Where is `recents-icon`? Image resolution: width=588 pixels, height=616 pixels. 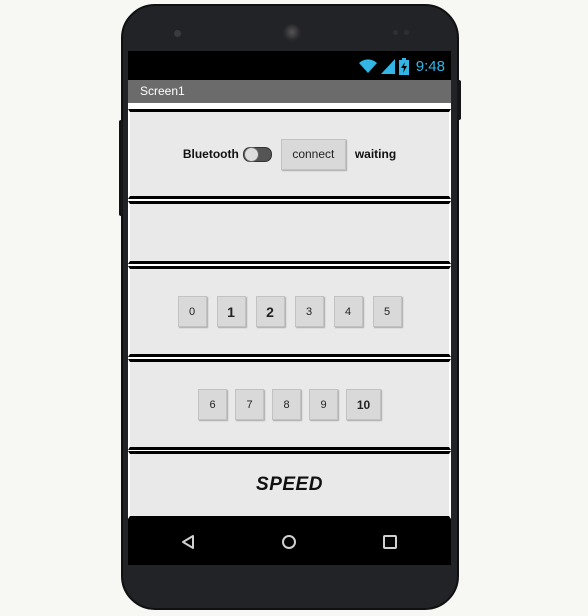 recents-icon is located at coordinates (390, 542).